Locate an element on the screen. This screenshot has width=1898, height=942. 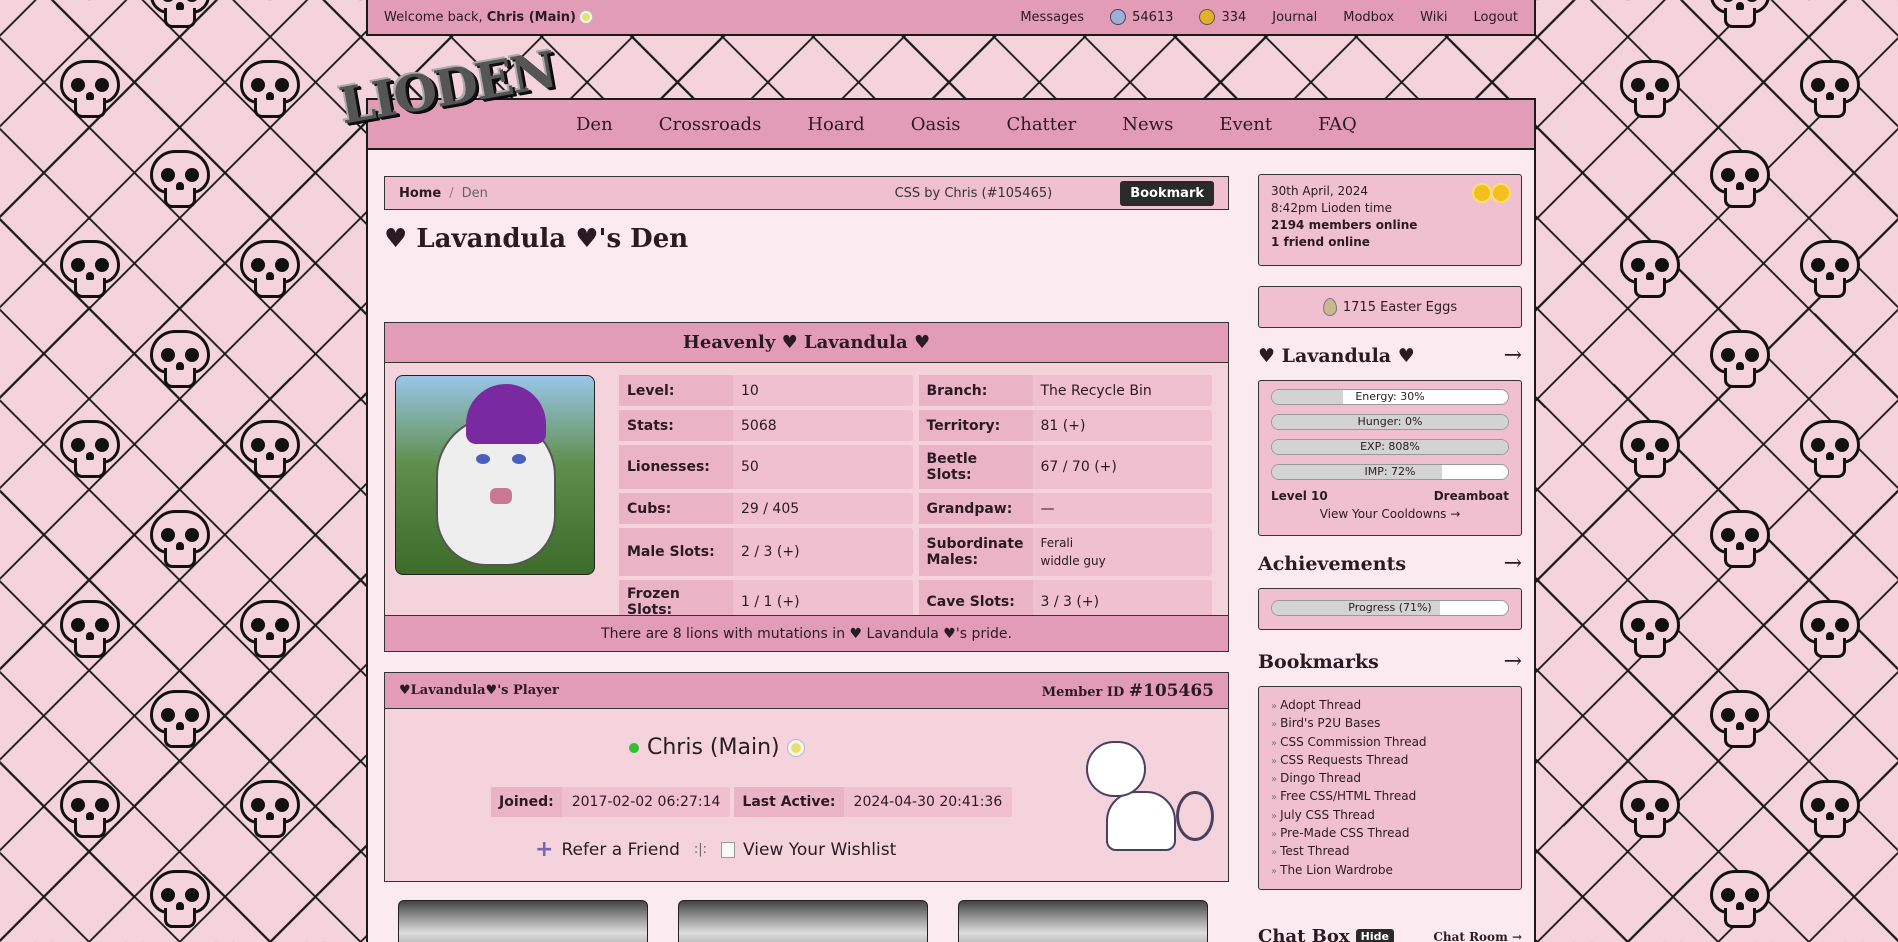
bookmark-item: » Adopt Thread is located at coordinates (1390, 706).